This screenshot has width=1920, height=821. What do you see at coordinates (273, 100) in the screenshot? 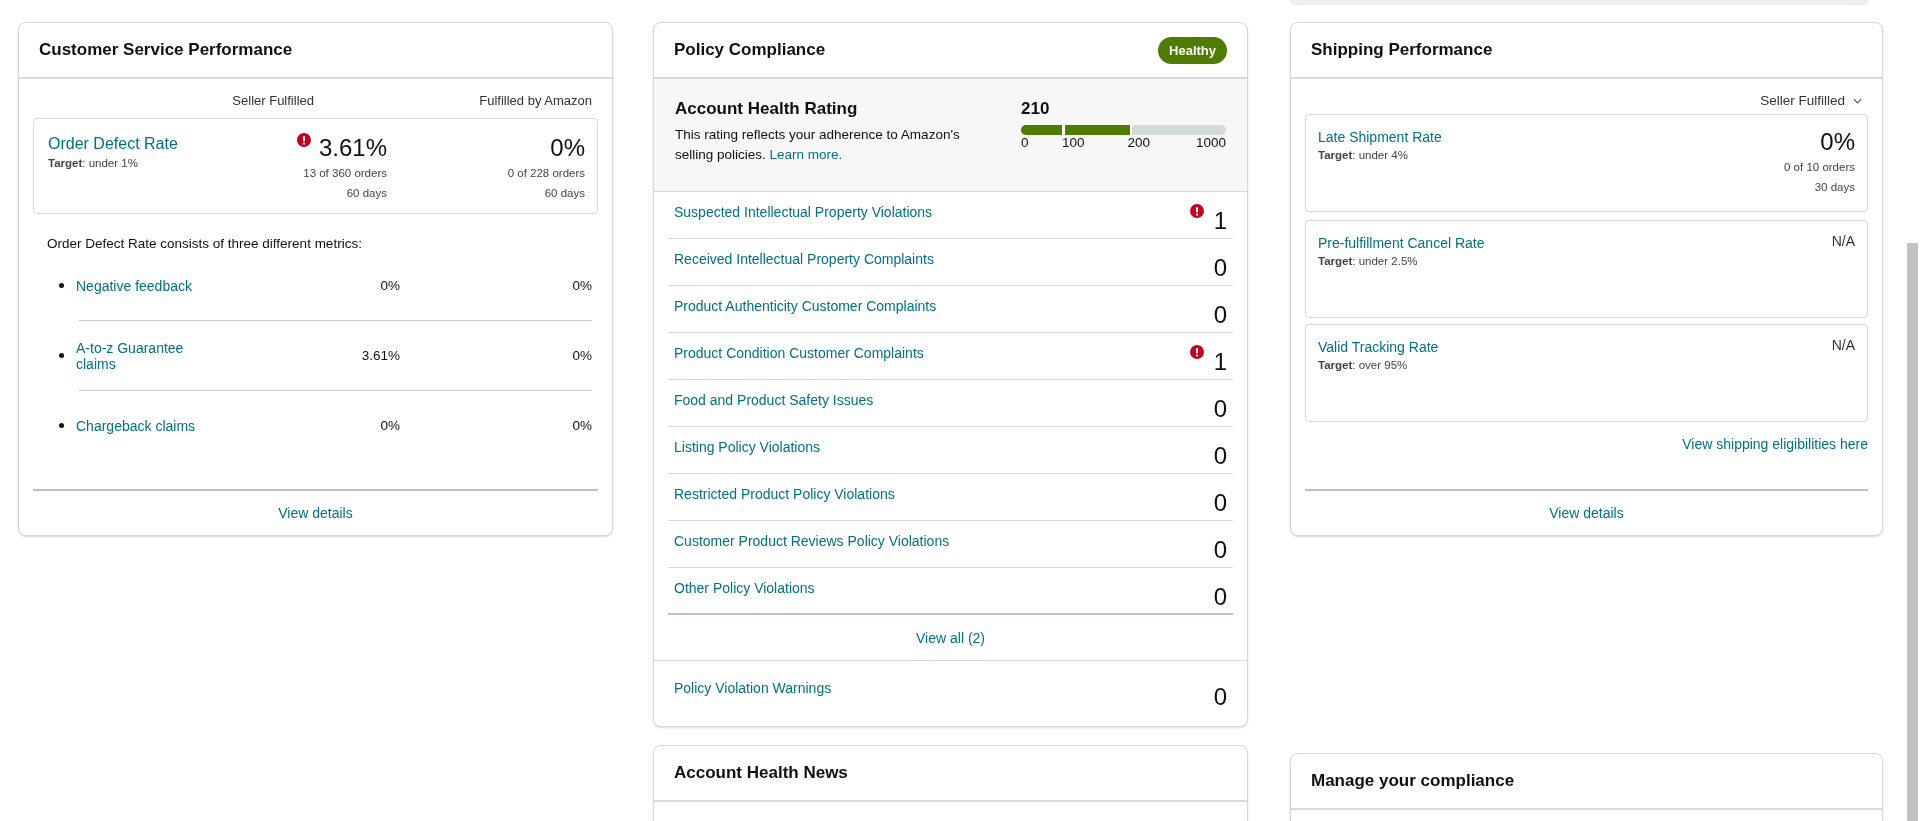
I see `column-header: Seller Fulfilled` at bounding box center [273, 100].